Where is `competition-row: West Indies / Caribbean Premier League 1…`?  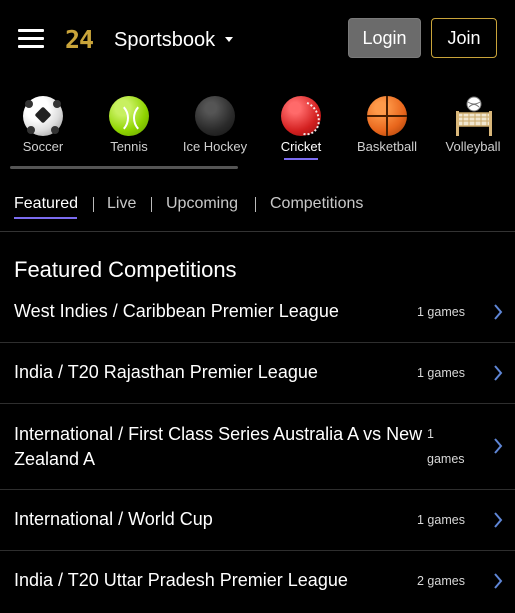
competition-row: West Indies / Caribbean Premier League 1… is located at coordinates (257, 312).